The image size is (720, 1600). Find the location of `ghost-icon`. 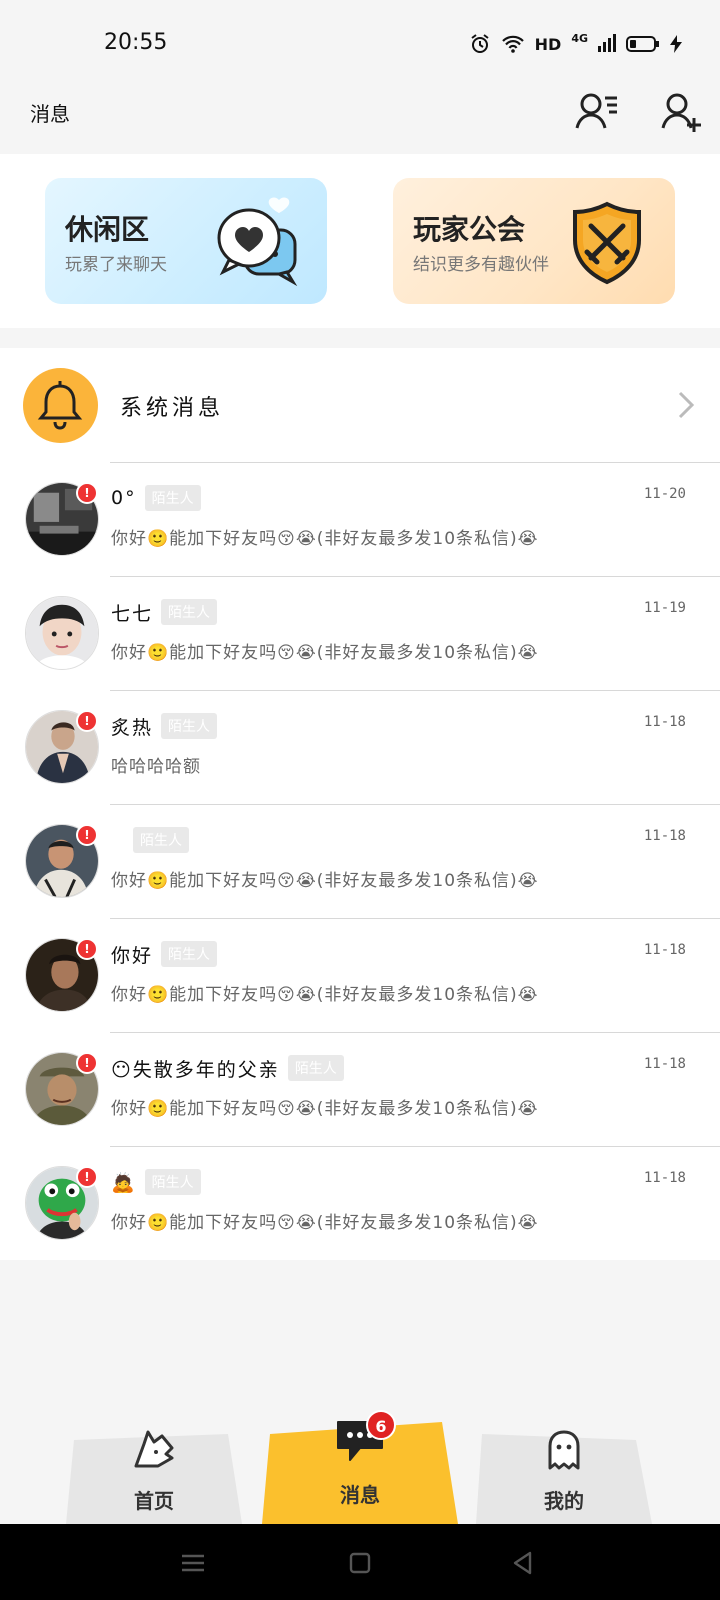

ghost-icon is located at coordinates (564, 1450).